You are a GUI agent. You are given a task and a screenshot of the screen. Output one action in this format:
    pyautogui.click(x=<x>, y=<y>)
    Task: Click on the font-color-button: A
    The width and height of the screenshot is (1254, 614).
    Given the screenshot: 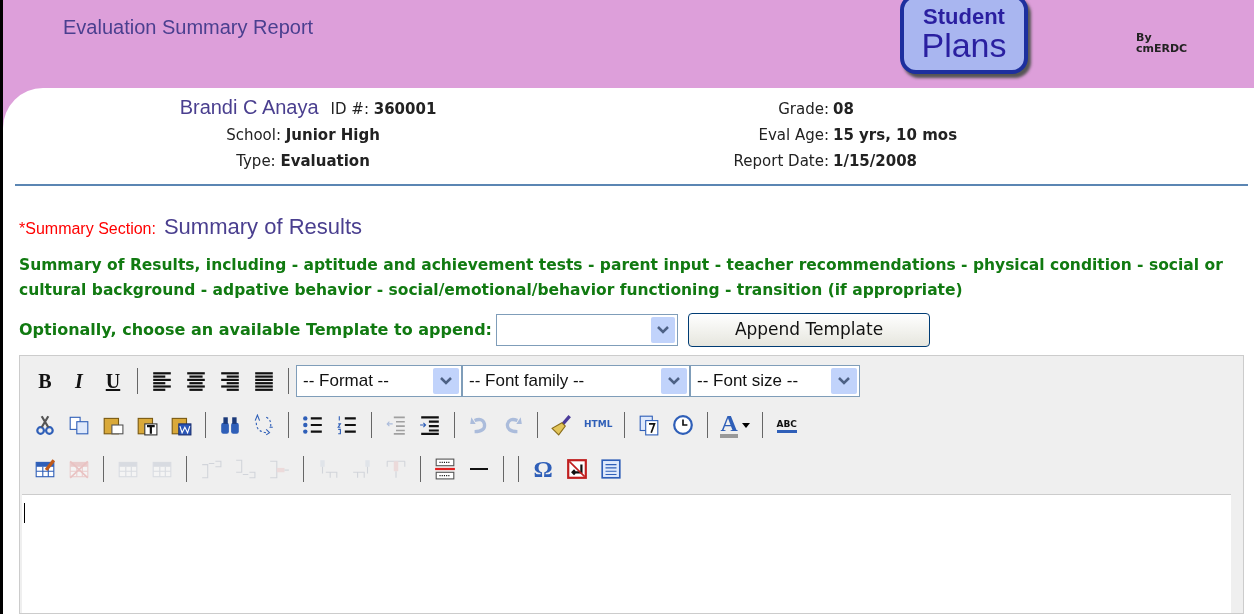 What is the action you would take?
    pyautogui.click(x=735, y=425)
    